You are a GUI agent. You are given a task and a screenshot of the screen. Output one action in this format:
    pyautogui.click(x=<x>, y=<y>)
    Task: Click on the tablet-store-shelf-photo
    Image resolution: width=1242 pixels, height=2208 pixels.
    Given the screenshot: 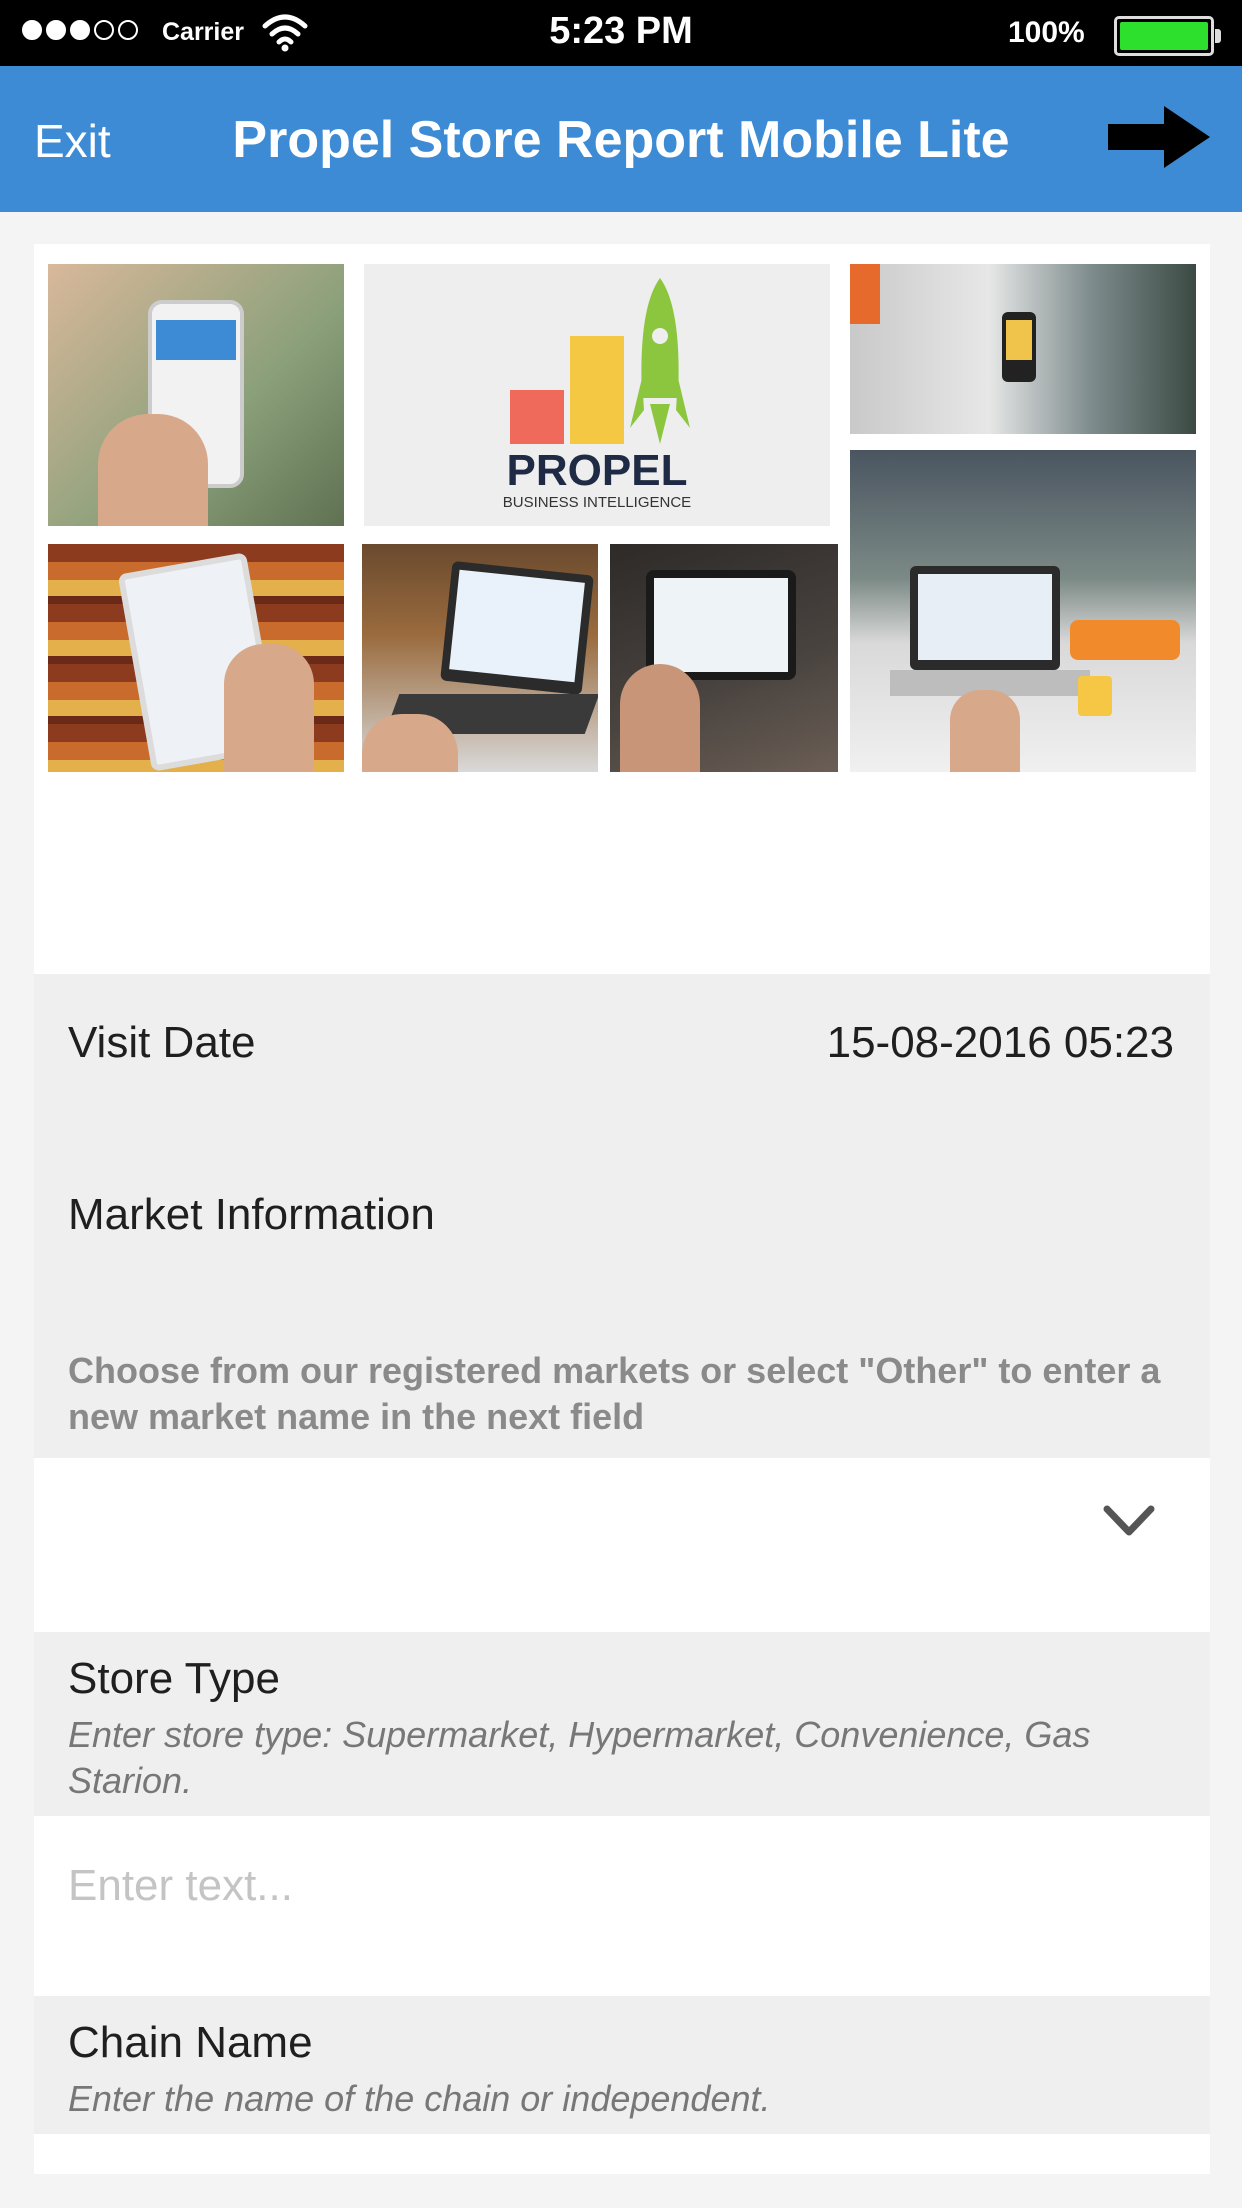 What is the action you would take?
    pyautogui.click(x=196, y=658)
    